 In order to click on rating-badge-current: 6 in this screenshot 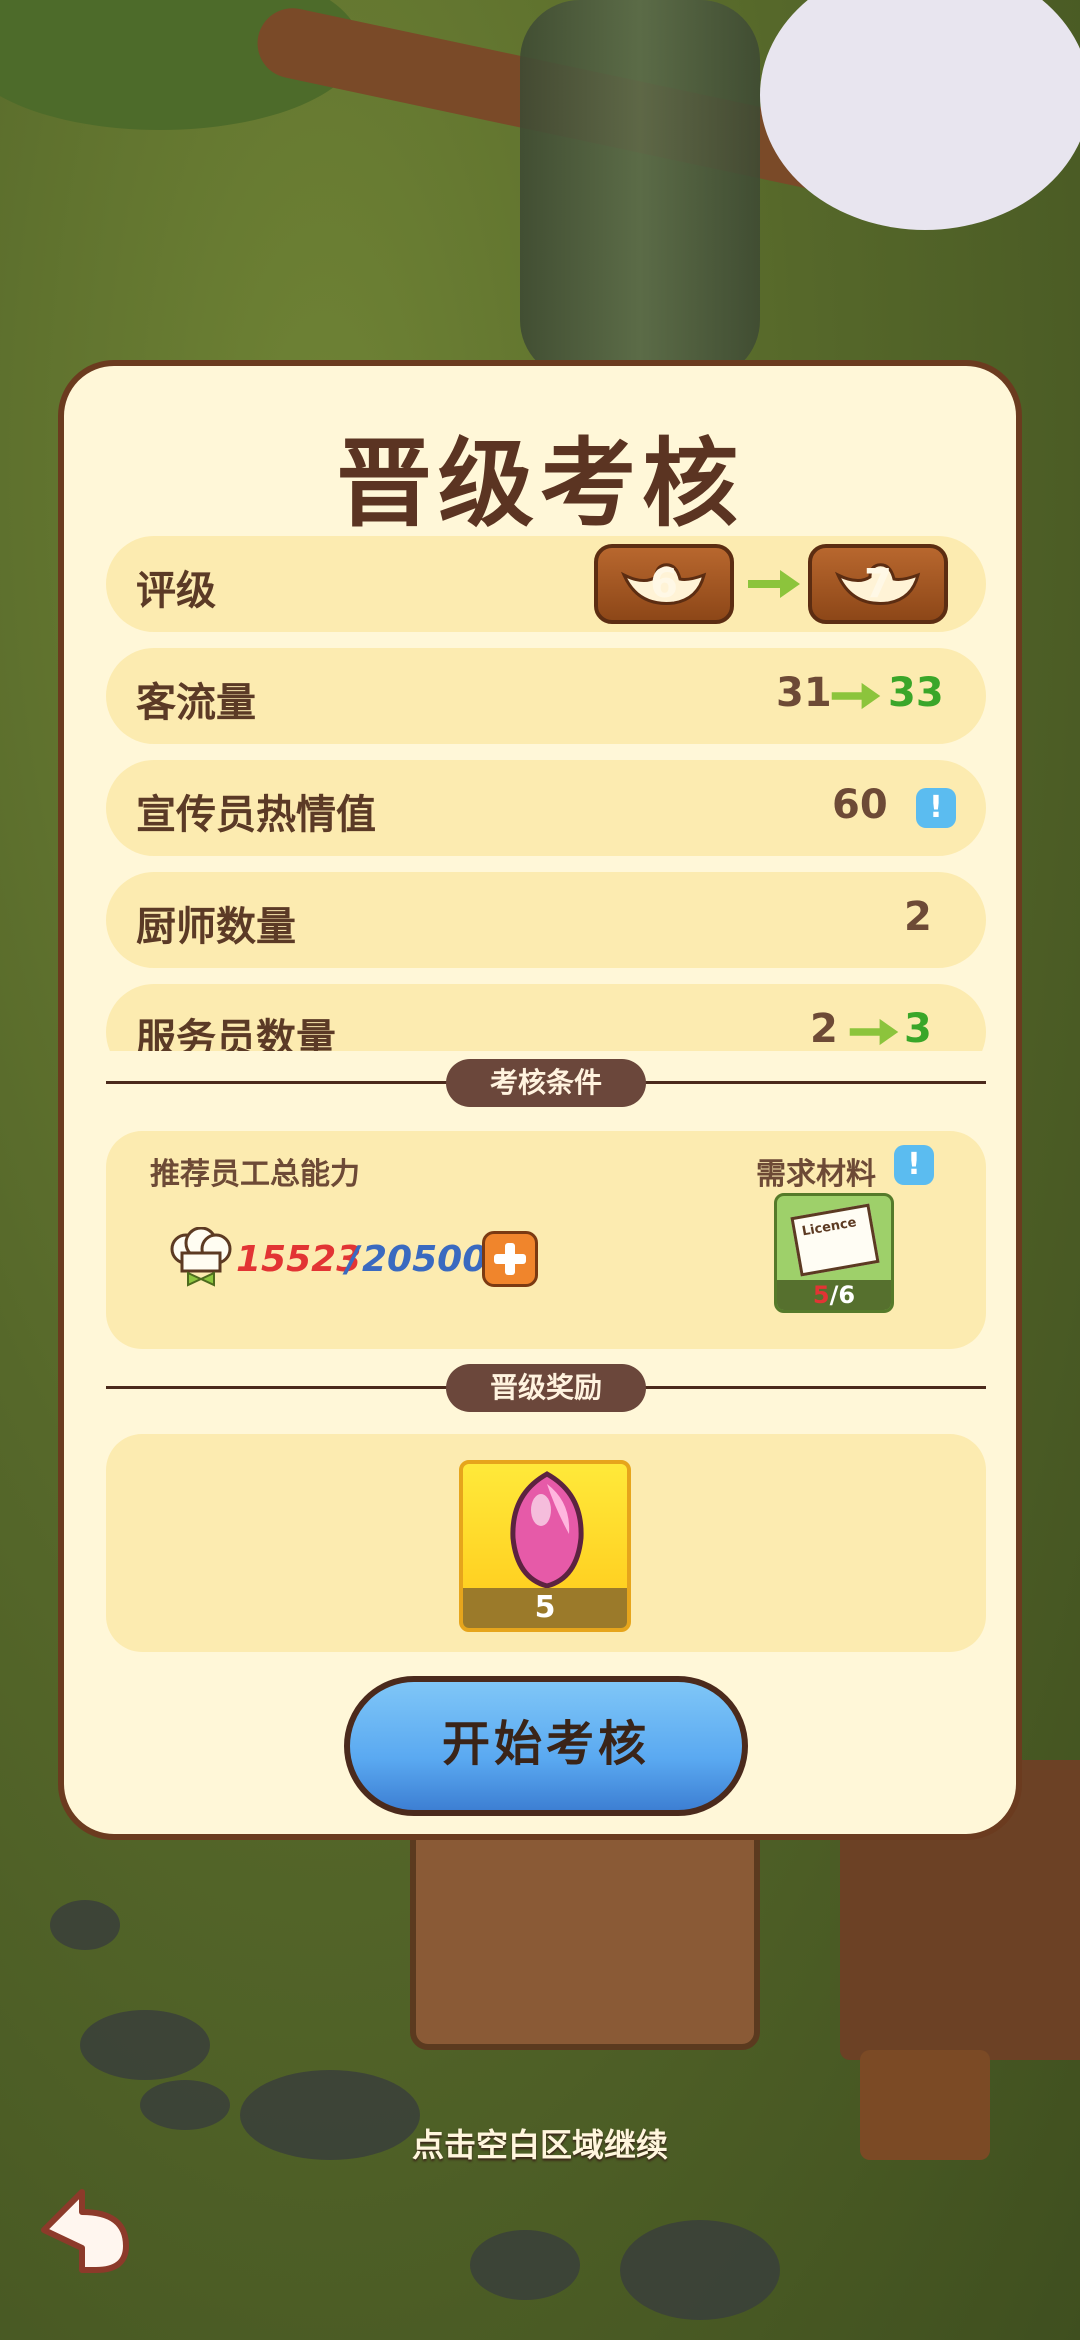, I will do `click(664, 584)`.